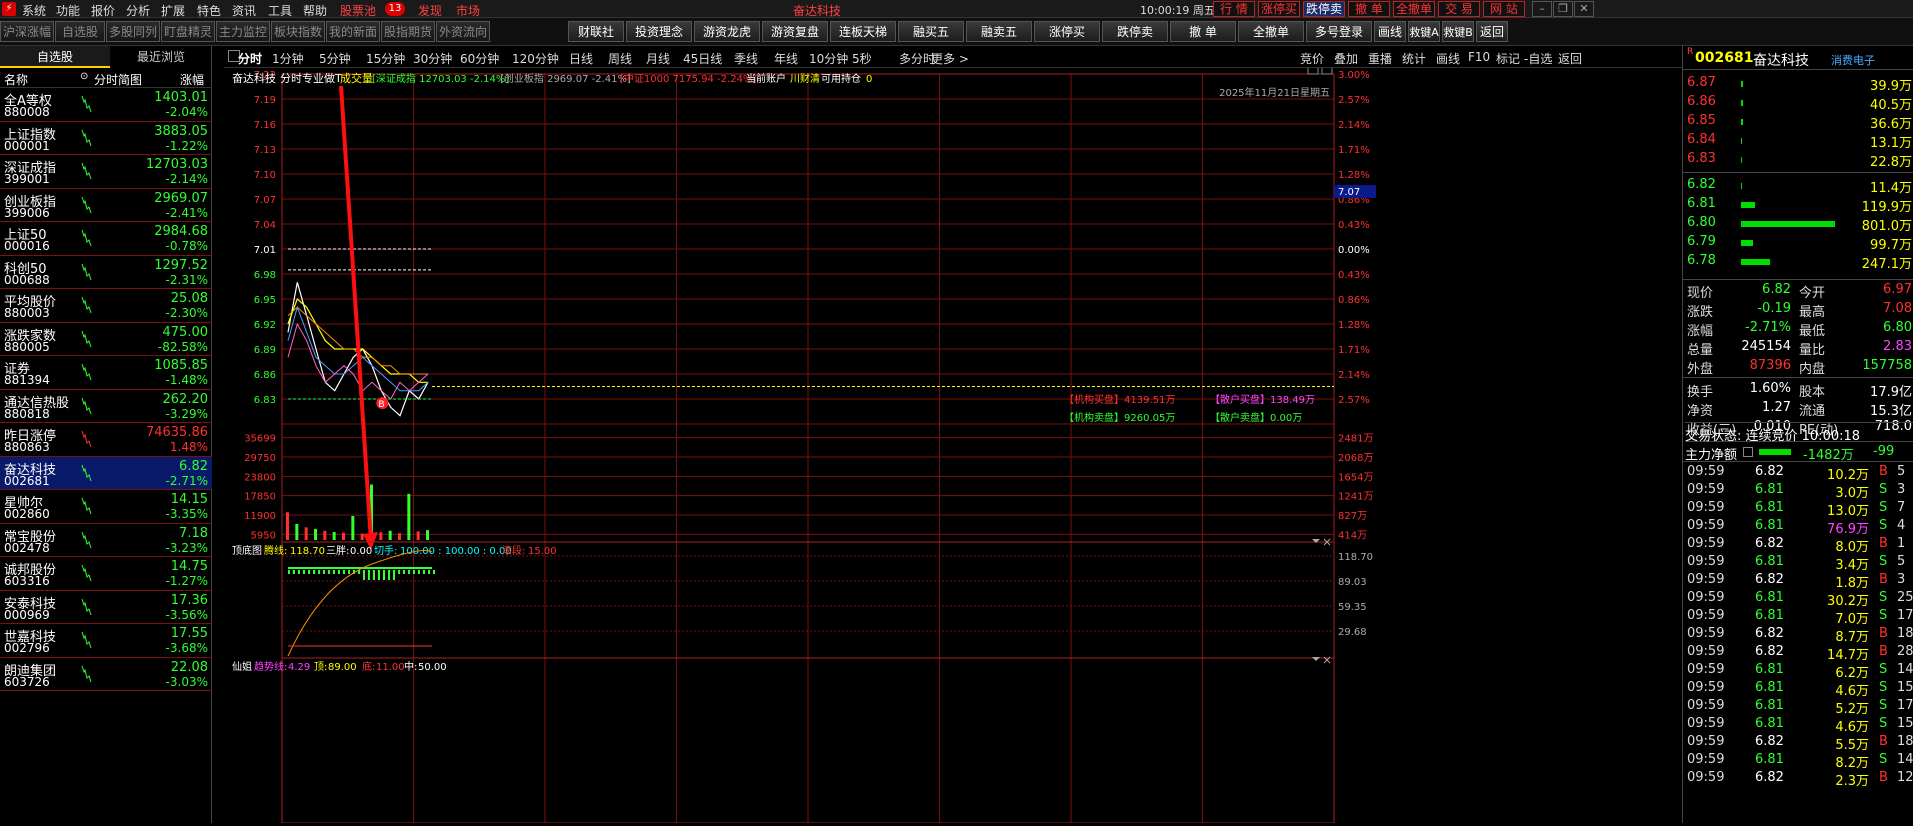 The image size is (1913, 826). Describe the element at coordinates (1459, 9) in the screenshot. I see `trade-button: 交 易` at that location.